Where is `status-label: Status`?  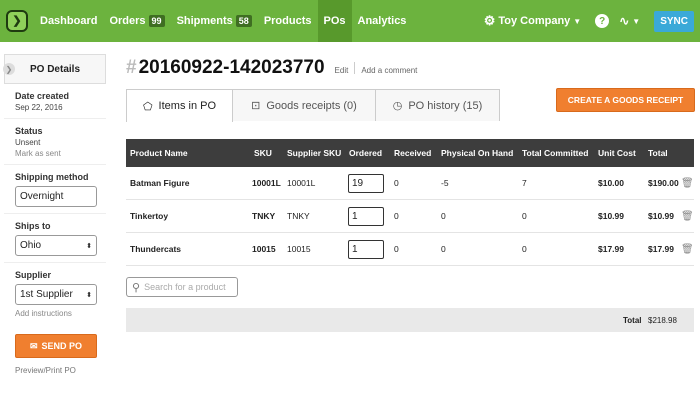 status-label: Status is located at coordinates (29, 131).